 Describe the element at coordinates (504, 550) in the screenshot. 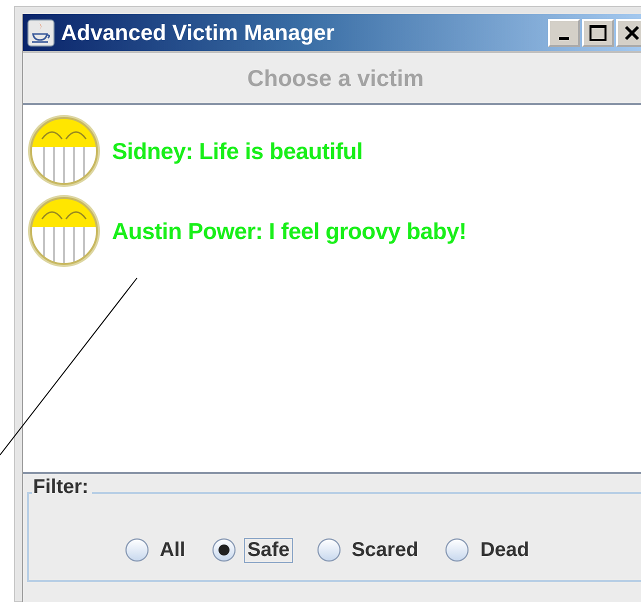

I see `radio-label: Dead` at that location.